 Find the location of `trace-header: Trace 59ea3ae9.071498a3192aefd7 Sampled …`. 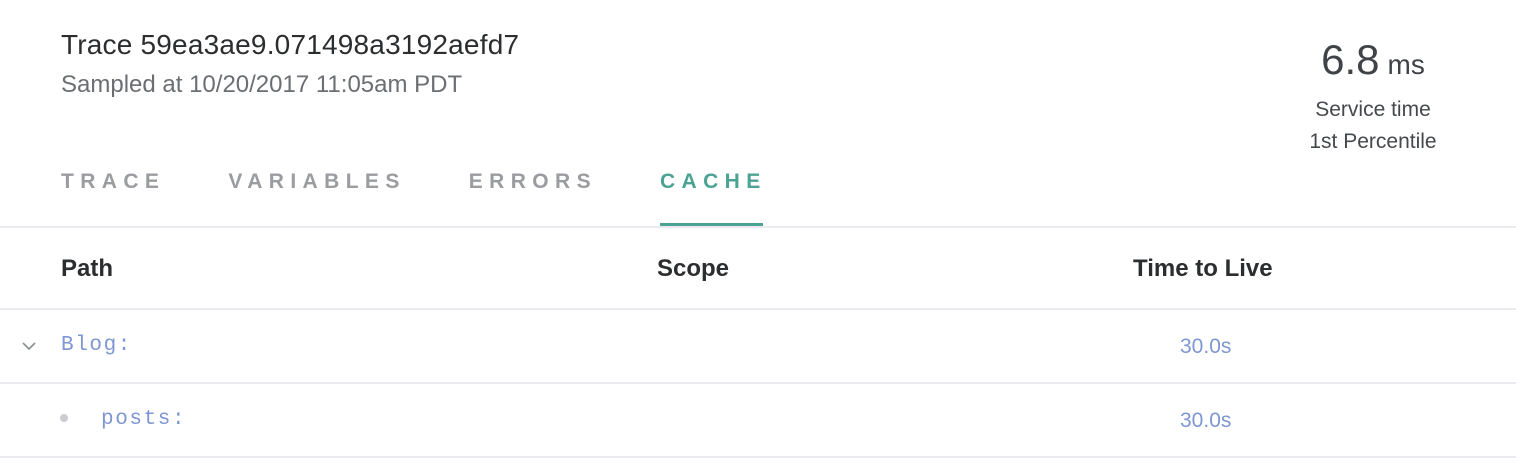

trace-header: Trace 59ea3ae9.071498a3192aefd7 Sampled … is located at coordinates (290, 63).